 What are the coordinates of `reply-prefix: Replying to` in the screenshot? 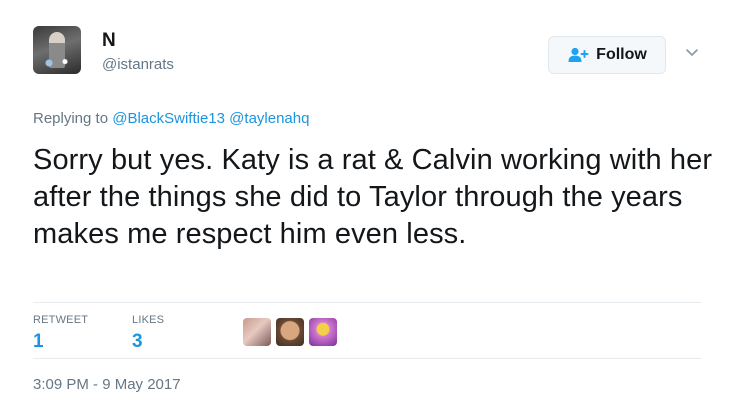 It's located at (71, 118).